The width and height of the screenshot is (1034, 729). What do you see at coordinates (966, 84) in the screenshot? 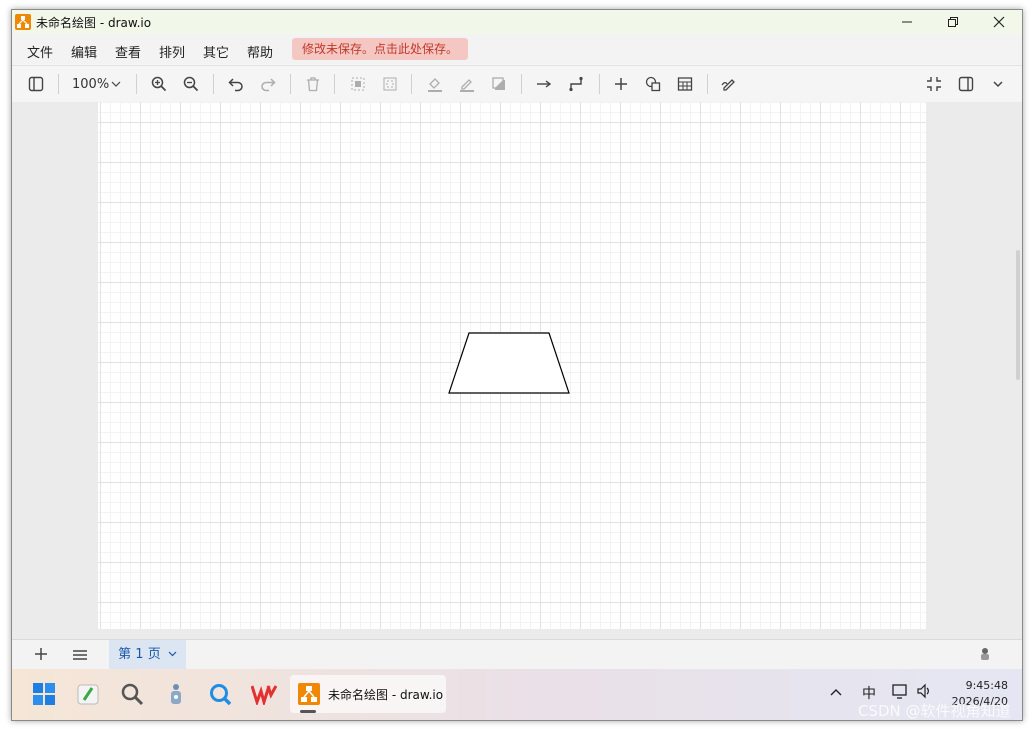
I see `sidebar-toggle-icon` at bounding box center [966, 84].